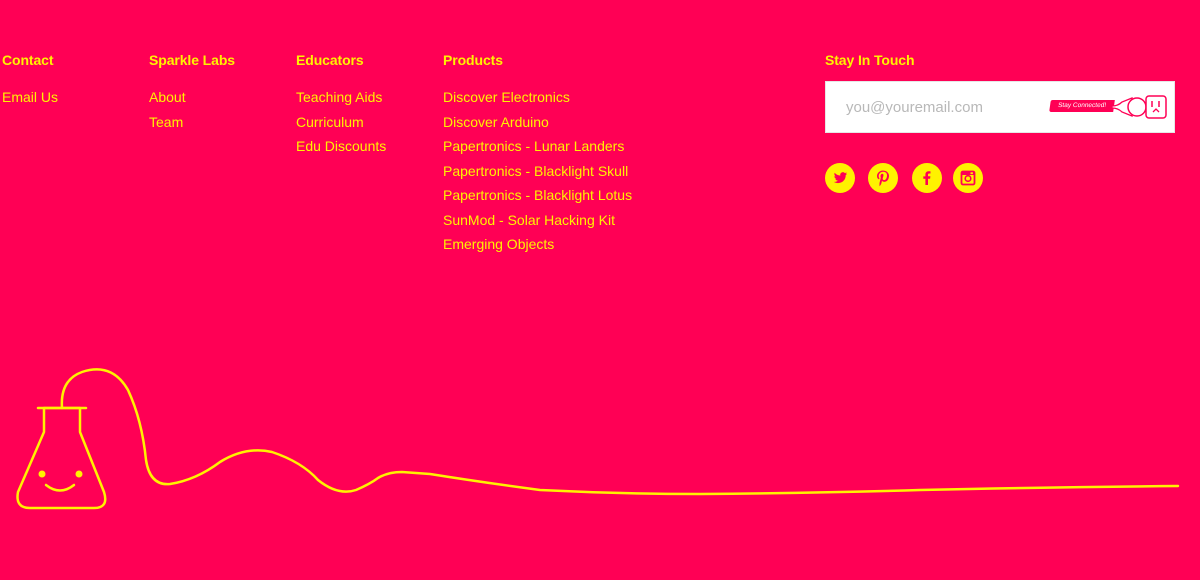  I want to click on footer-column-contact: Contact Email Us, so click(30, 80).